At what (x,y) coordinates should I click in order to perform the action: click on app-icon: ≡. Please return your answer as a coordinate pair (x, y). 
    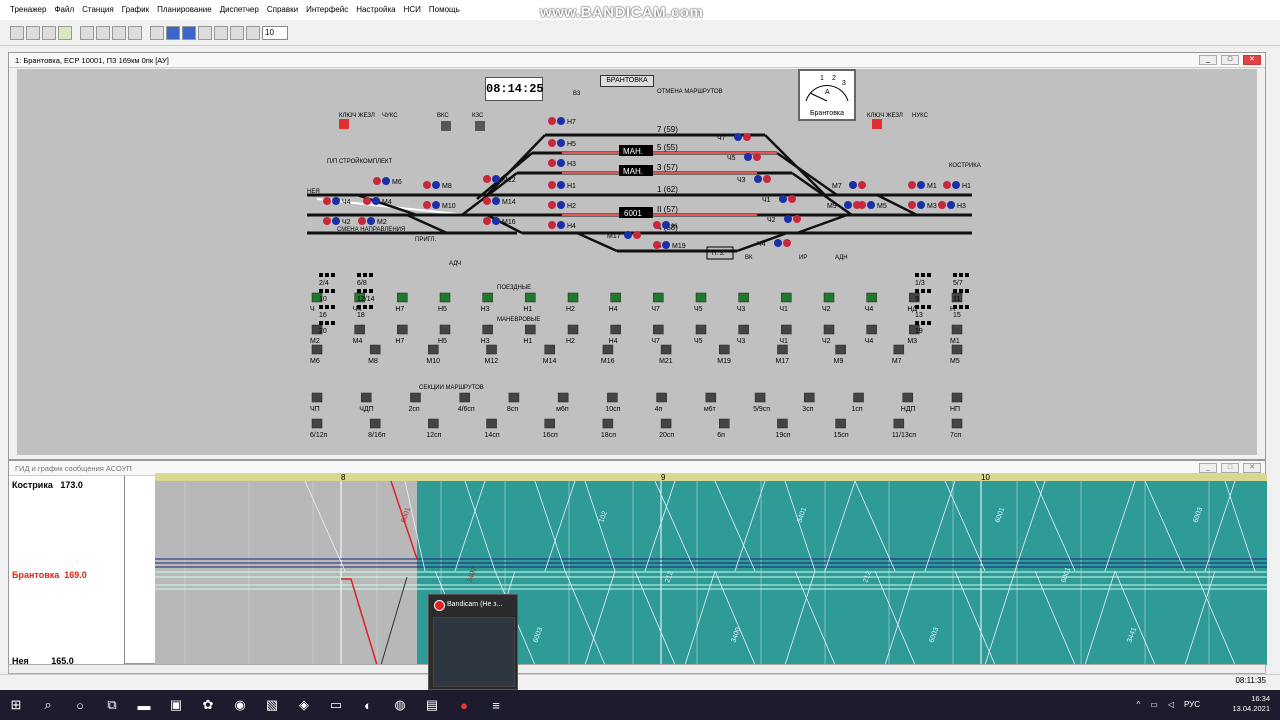
    Looking at the image, I should click on (496, 705).